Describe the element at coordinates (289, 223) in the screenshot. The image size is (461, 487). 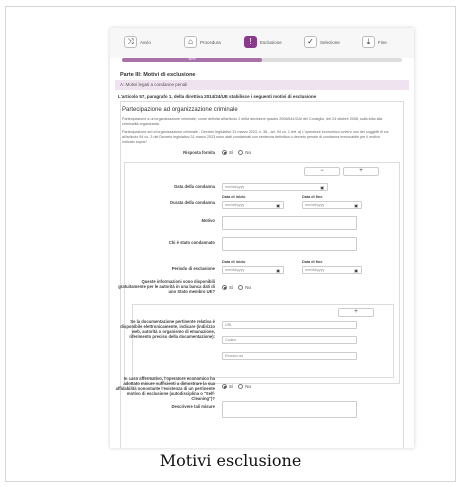
I see `motivo-textarea` at that location.